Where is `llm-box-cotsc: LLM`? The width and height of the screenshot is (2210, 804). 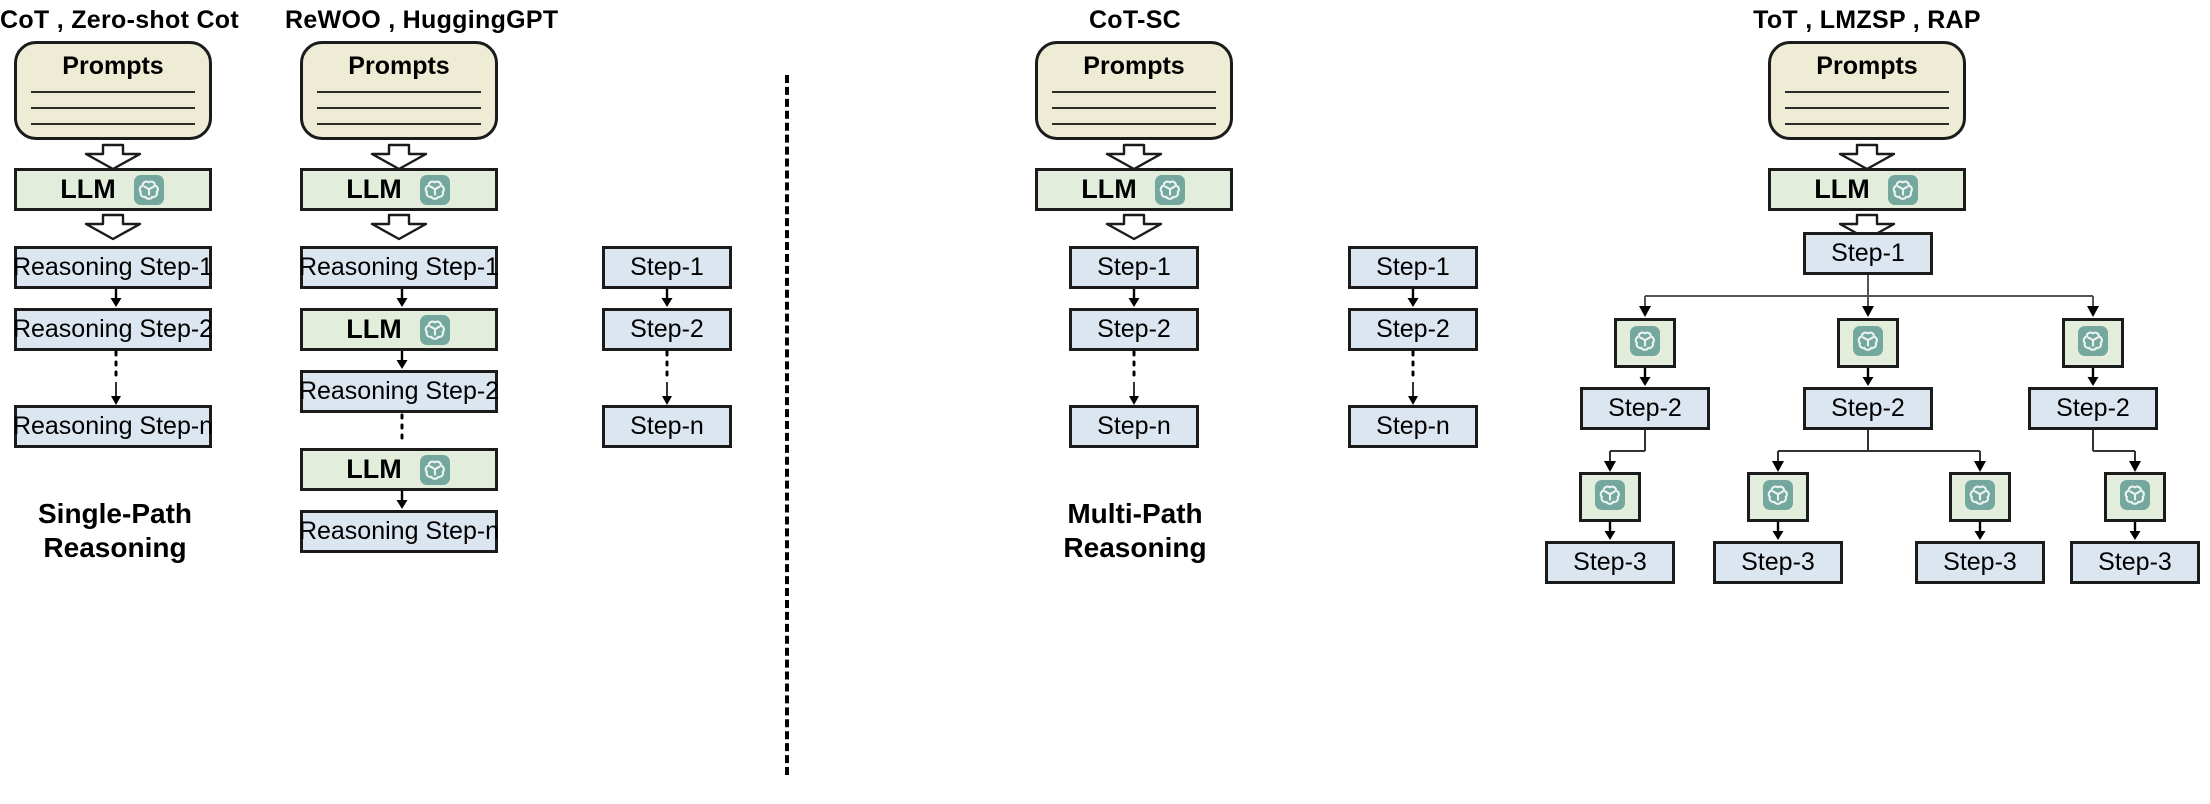 llm-box-cotsc: LLM is located at coordinates (1134, 189).